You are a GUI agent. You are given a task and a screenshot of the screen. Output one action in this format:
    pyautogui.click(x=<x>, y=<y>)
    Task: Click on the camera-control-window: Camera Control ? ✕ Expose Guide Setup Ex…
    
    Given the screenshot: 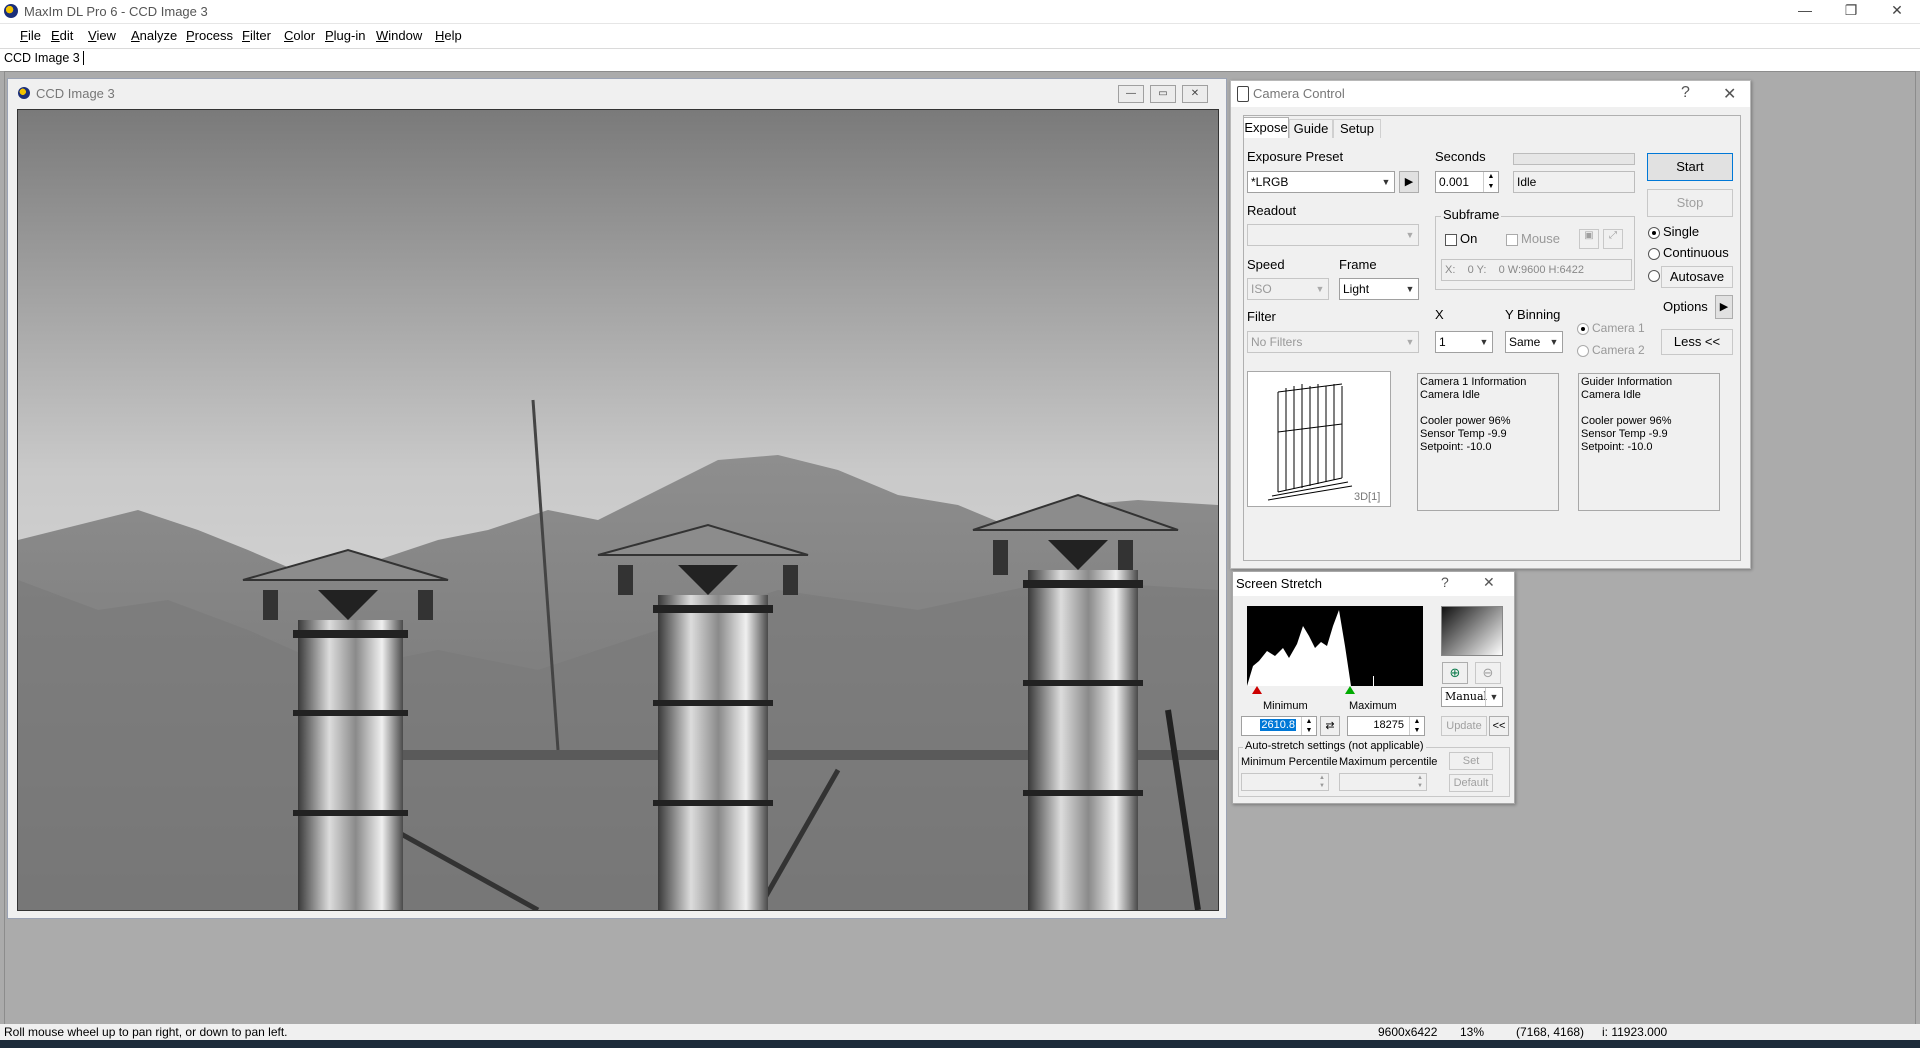 What is the action you would take?
    pyautogui.click(x=1490, y=324)
    